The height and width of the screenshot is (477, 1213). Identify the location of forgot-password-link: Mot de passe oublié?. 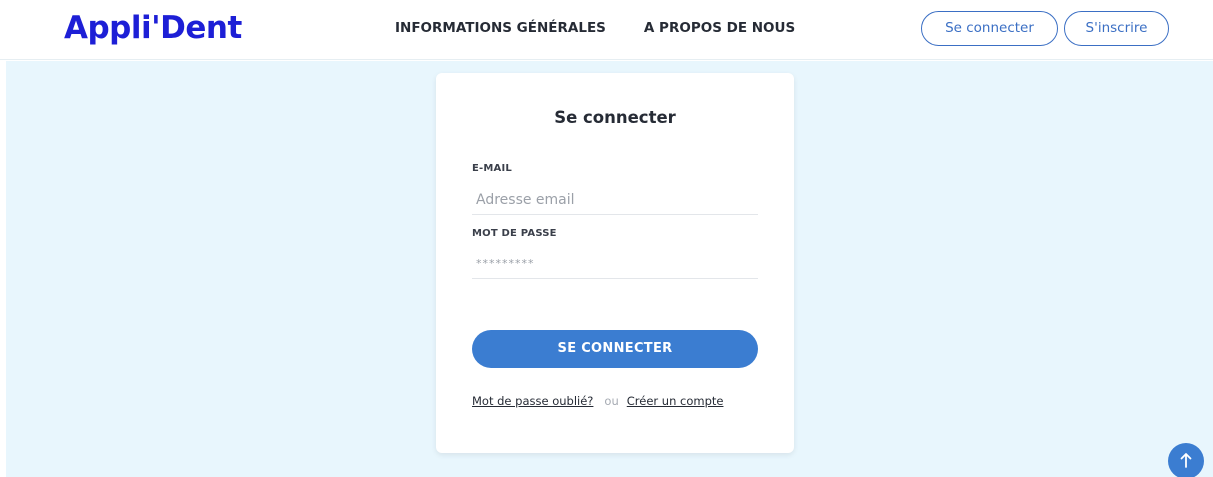
(532, 401).